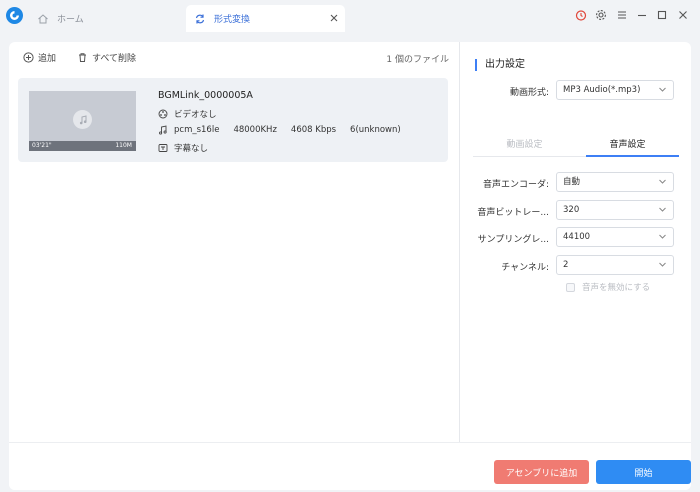  I want to click on audio-bitrate: 4608 Kbps, so click(313, 130).